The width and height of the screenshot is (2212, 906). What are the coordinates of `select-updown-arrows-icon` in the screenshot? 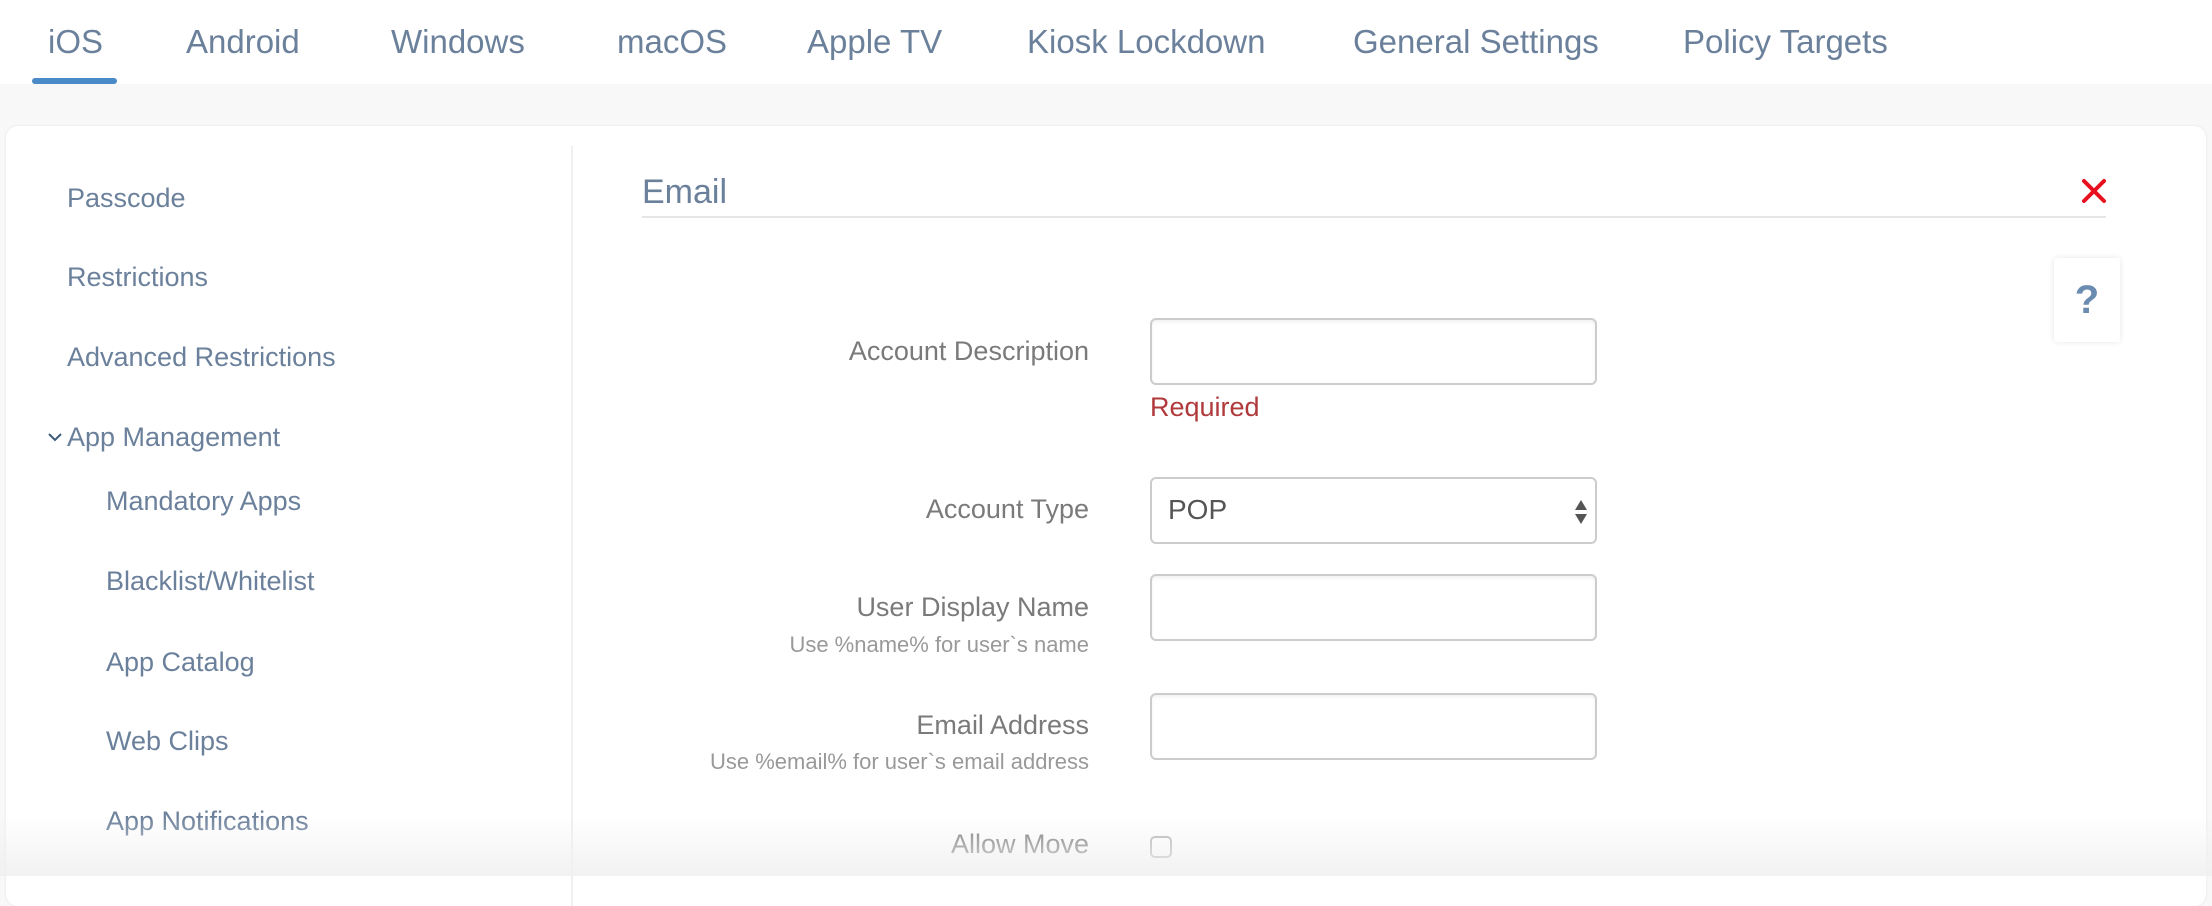 It's located at (1581, 512).